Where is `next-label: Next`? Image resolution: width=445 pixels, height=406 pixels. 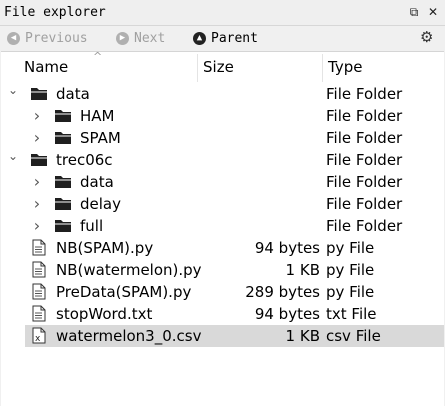 next-label: Next is located at coordinates (150, 38).